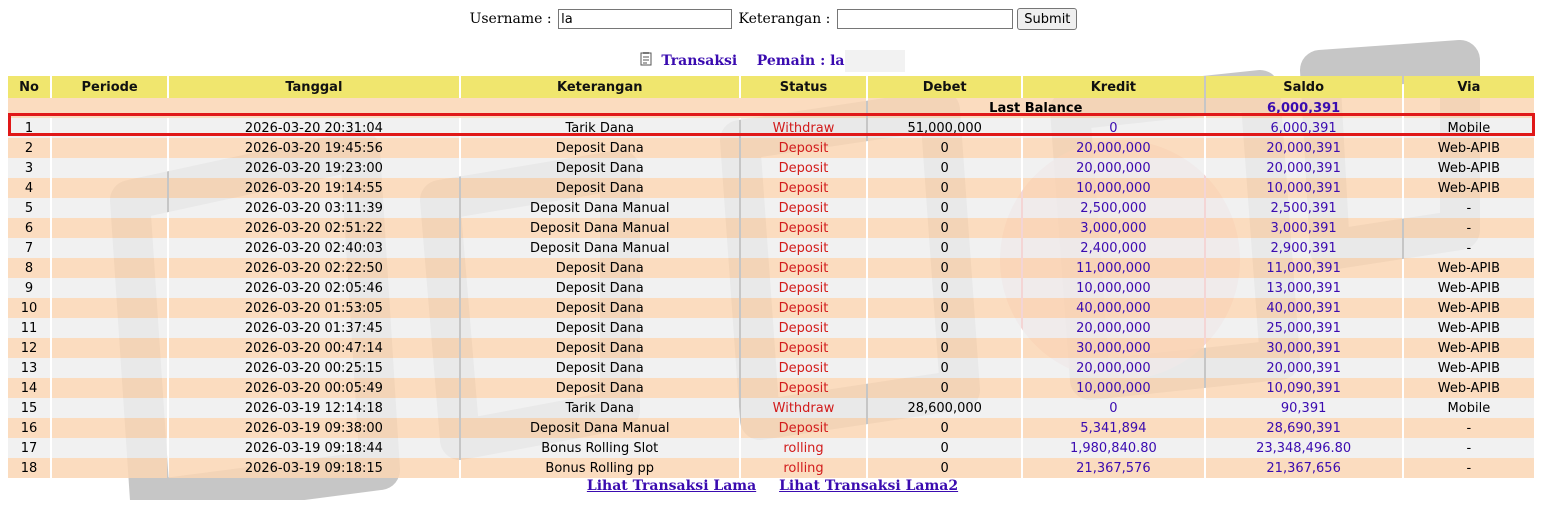 The width and height of the screenshot is (1545, 522). I want to click on cell-tanggal: 2026-03-20 02:51:22, so click(314, 228).